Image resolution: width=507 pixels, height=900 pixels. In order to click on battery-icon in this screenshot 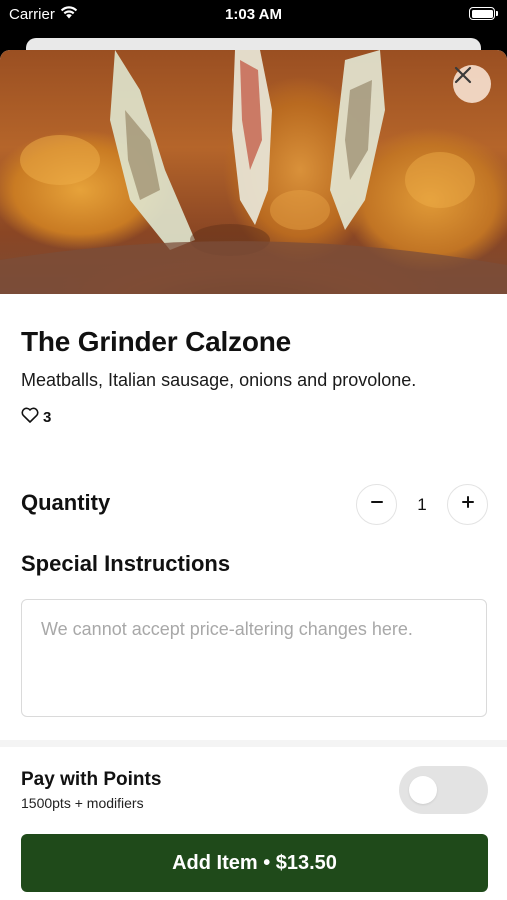, I will do `click(483, 13)`.